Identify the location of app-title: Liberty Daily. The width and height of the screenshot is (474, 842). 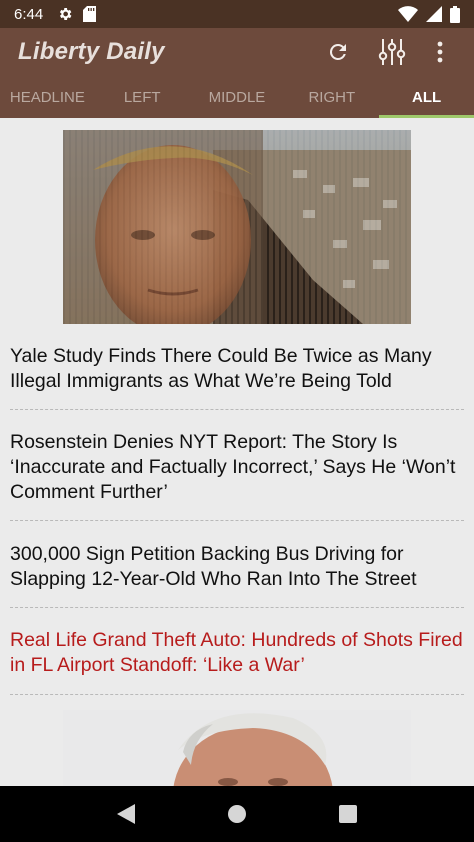
(91, 51).